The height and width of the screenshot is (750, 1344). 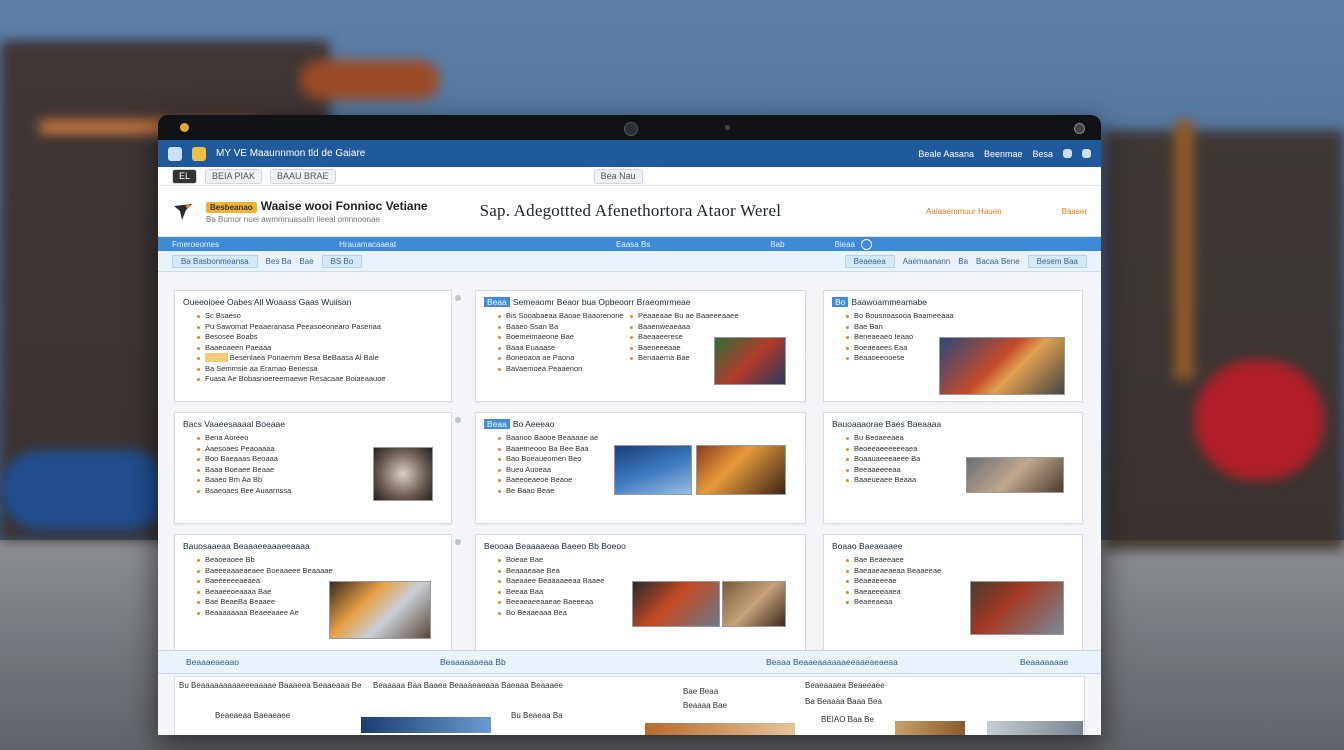 I want to click on nav-secondary-1: Ba Basbonmeansa, so click(x=215, y=261).